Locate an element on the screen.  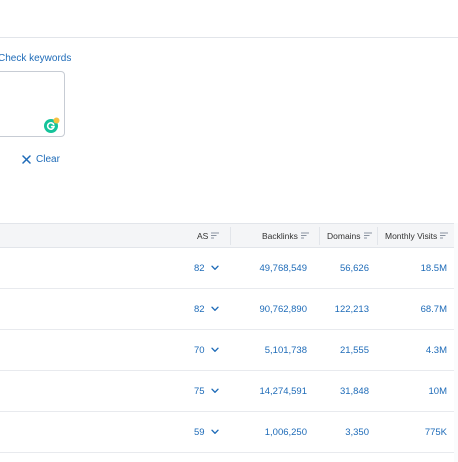
top-bar is located at coordinates (229, 19).